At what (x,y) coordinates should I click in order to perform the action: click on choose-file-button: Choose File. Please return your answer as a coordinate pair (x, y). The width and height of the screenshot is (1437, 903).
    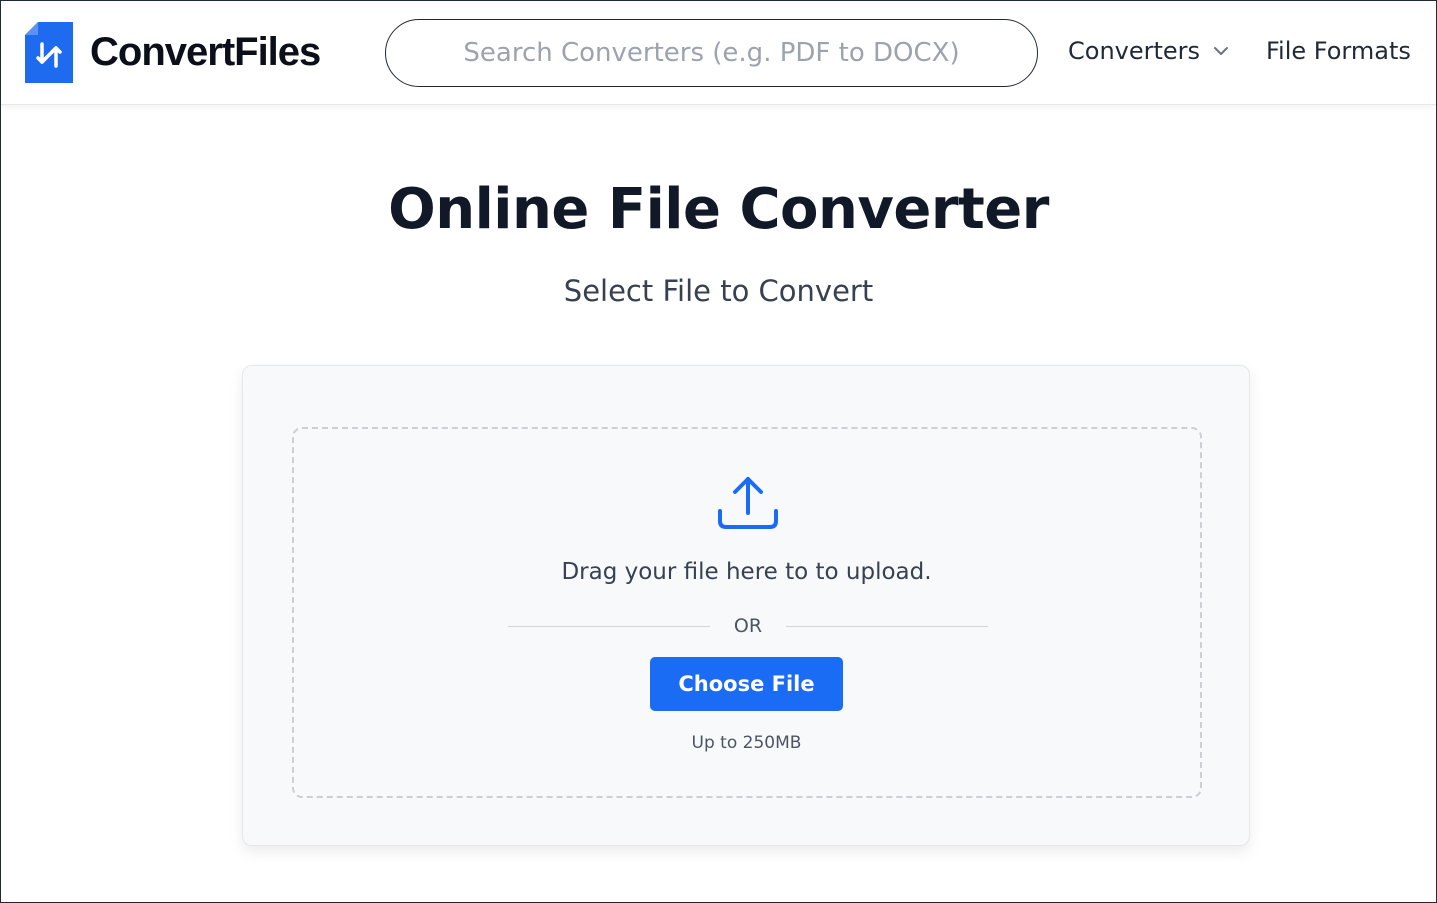
    Looking at the image, I should click on (746, 684).